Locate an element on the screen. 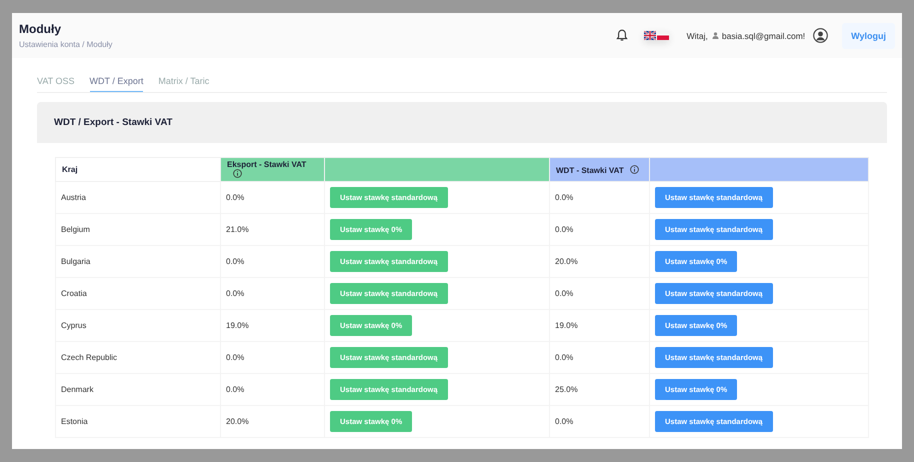 The image size is (914, 462). logout-button: Wyloguj is located at coordinates (868, 35).